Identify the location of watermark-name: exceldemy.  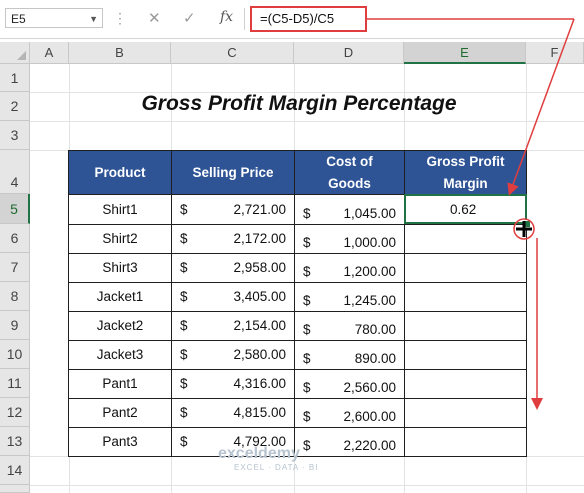
(259, 453).